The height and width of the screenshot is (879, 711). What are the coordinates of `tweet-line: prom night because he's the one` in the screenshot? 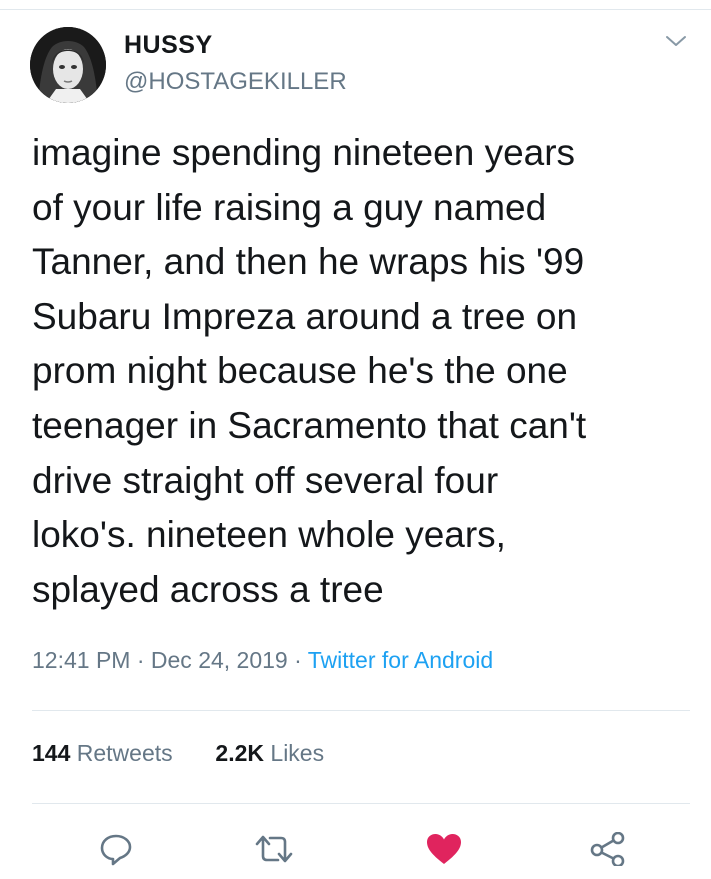 It's located at (300, 371).